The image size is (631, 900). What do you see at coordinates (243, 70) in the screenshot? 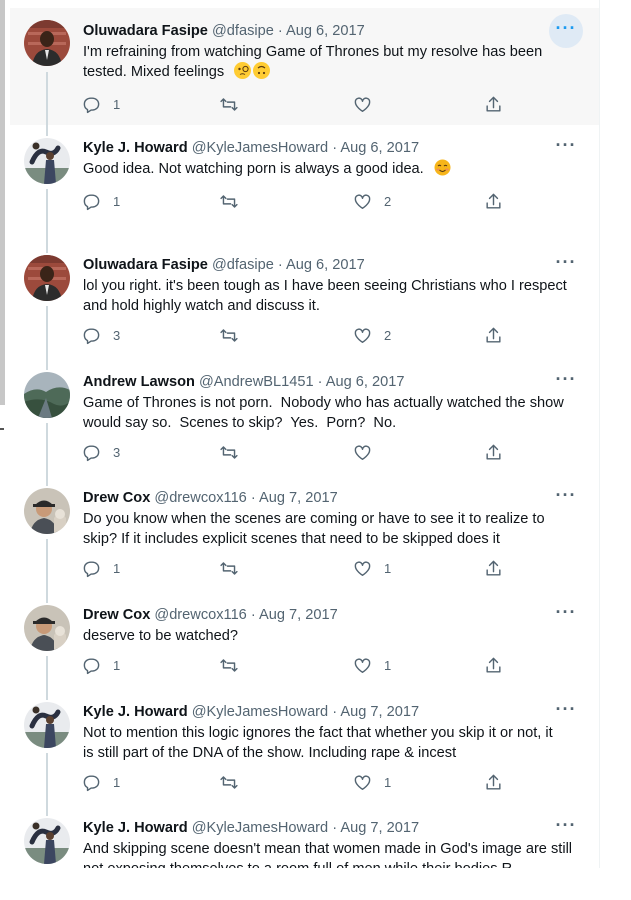
I see `face-with-monocle-emoji` at bounding box center [243, 70].